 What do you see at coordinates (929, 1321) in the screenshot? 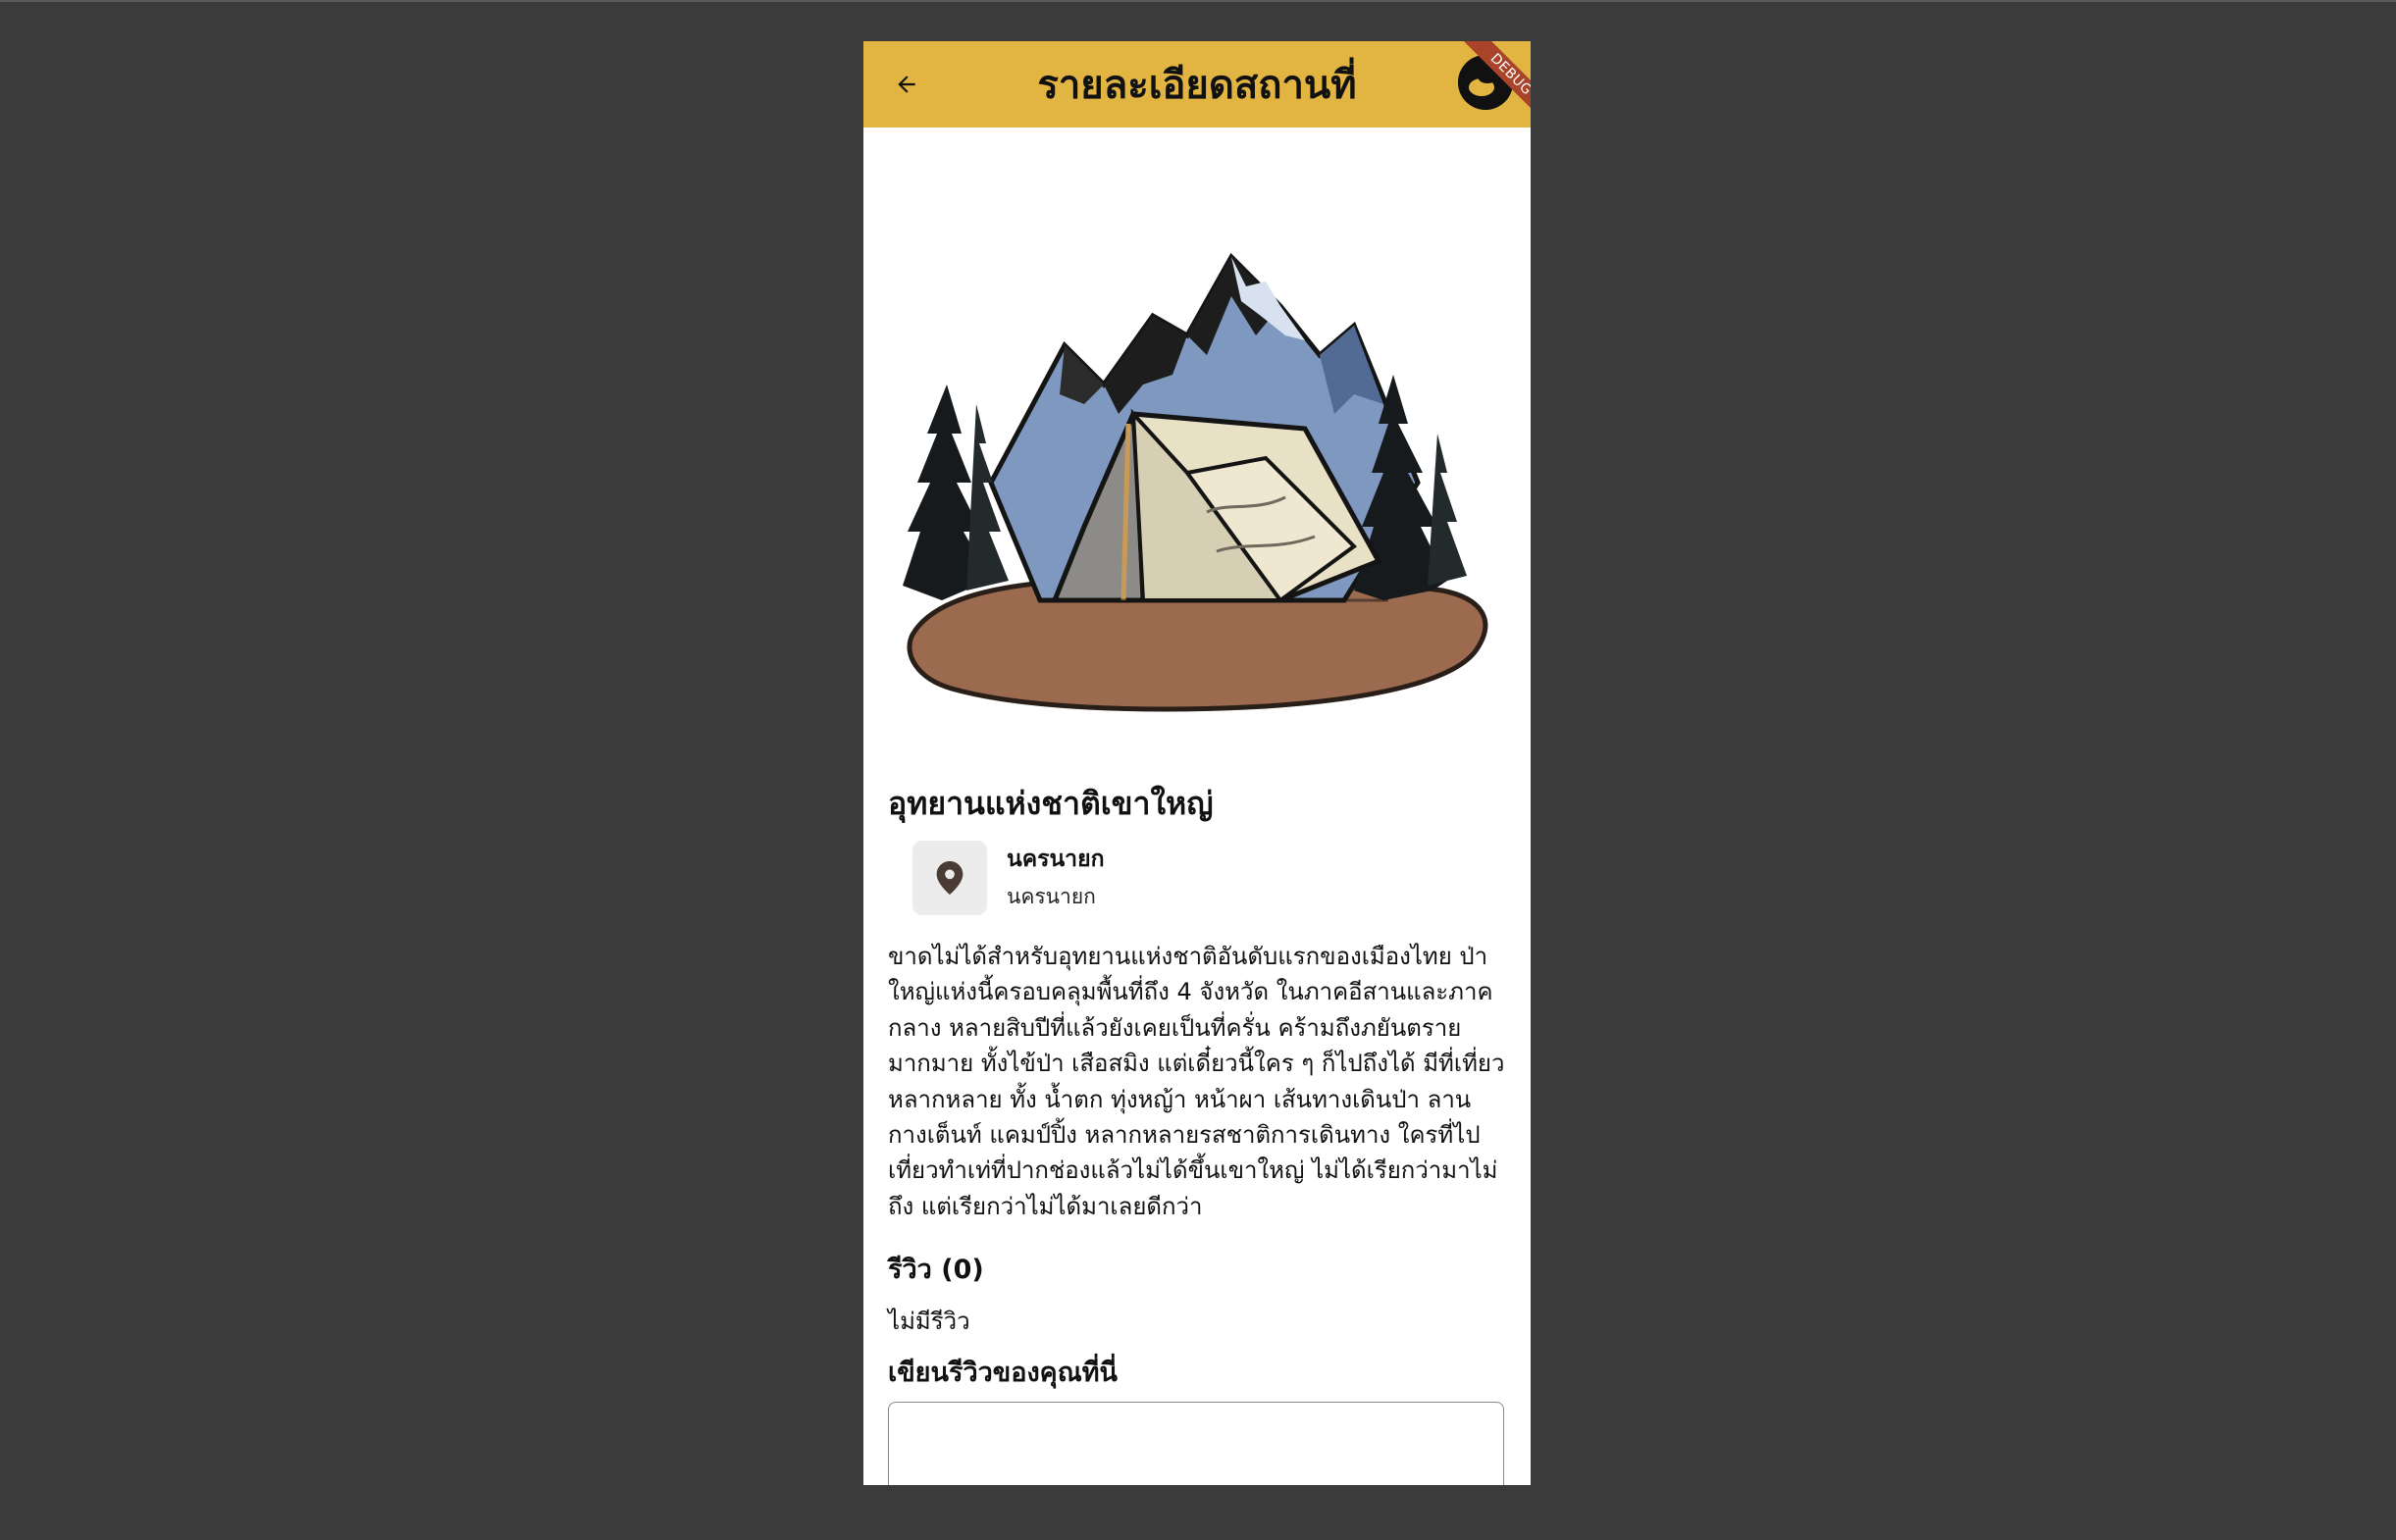
I see `no-reviews-text: ไม่มีรีวิว` at bounding box center [929, 1321].